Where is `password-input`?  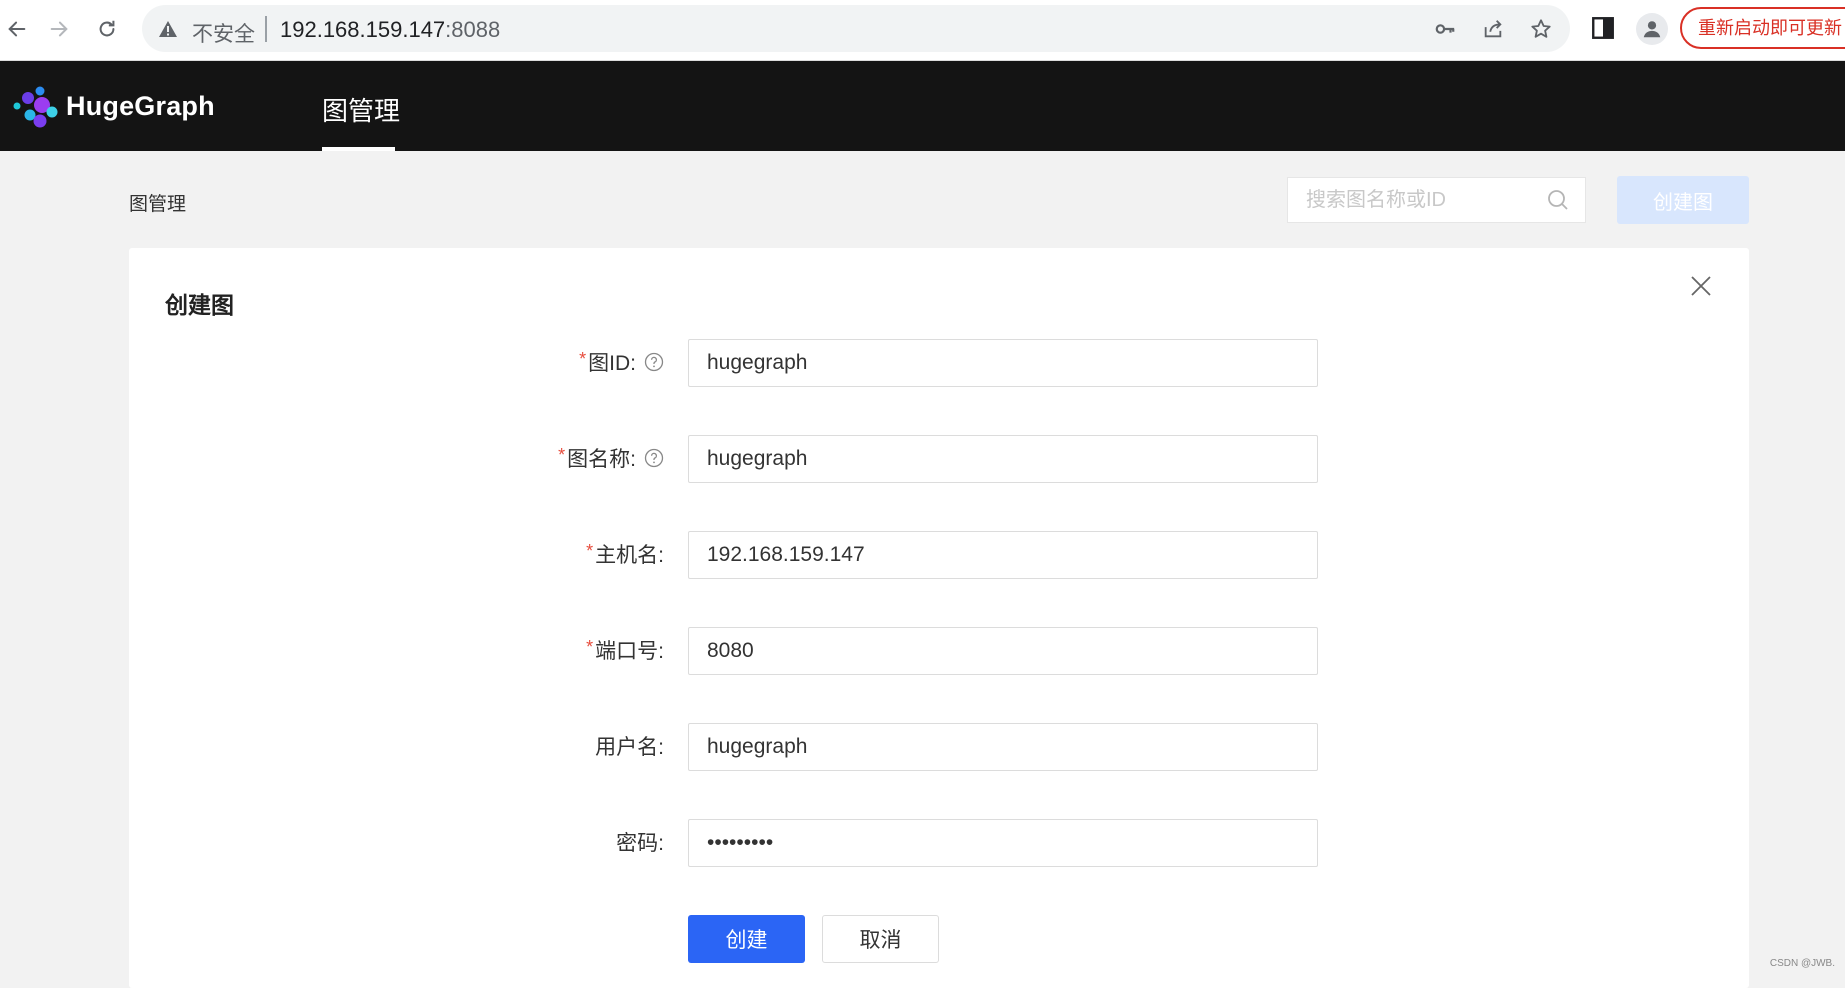 password-input is located at coordinates (1003, 843).